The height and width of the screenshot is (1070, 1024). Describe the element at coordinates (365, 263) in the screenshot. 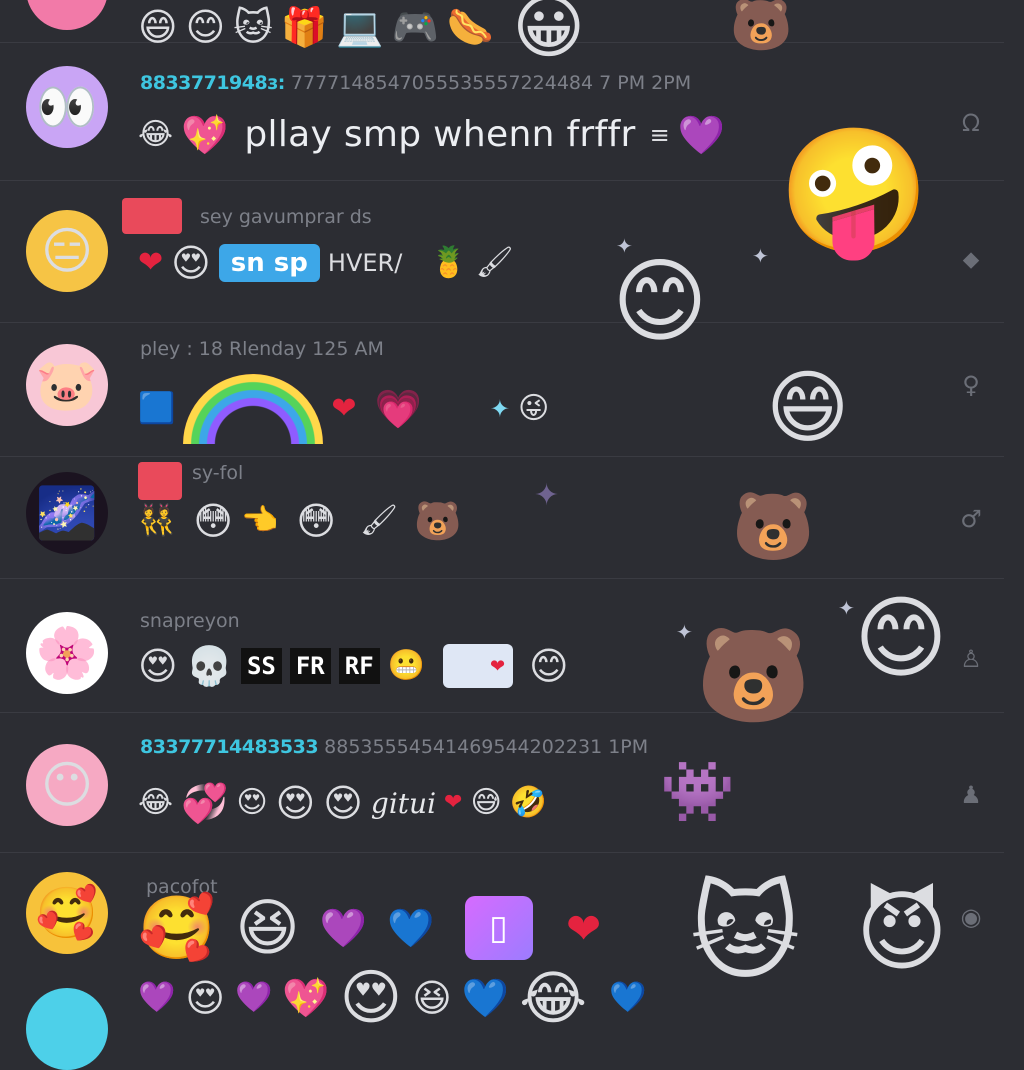

I see `message-word: HVER/` at that location.